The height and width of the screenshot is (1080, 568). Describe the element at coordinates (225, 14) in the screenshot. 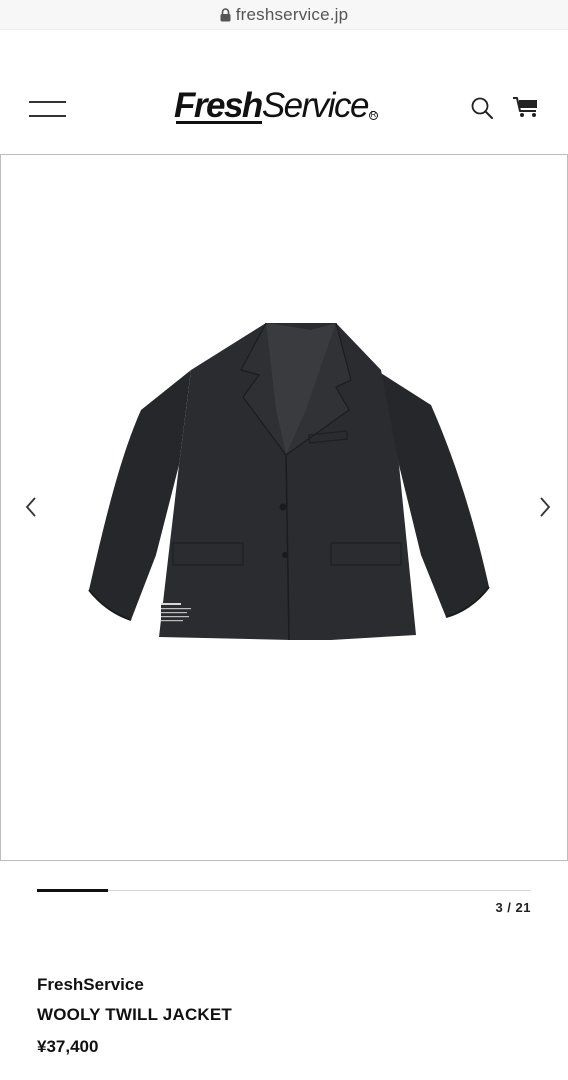

I see `lock-icon` at that location.